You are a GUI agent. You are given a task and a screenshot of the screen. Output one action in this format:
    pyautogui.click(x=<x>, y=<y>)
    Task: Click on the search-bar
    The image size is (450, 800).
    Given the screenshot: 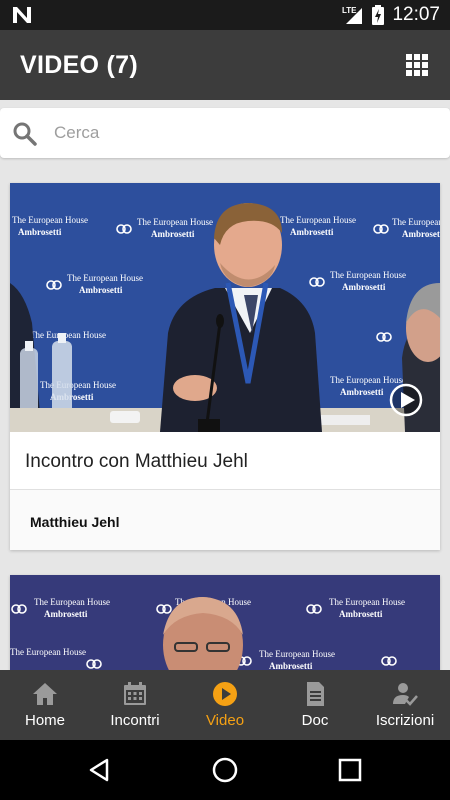 What is the action you would take?
    pyautogui.click(x=225, y=133)
    